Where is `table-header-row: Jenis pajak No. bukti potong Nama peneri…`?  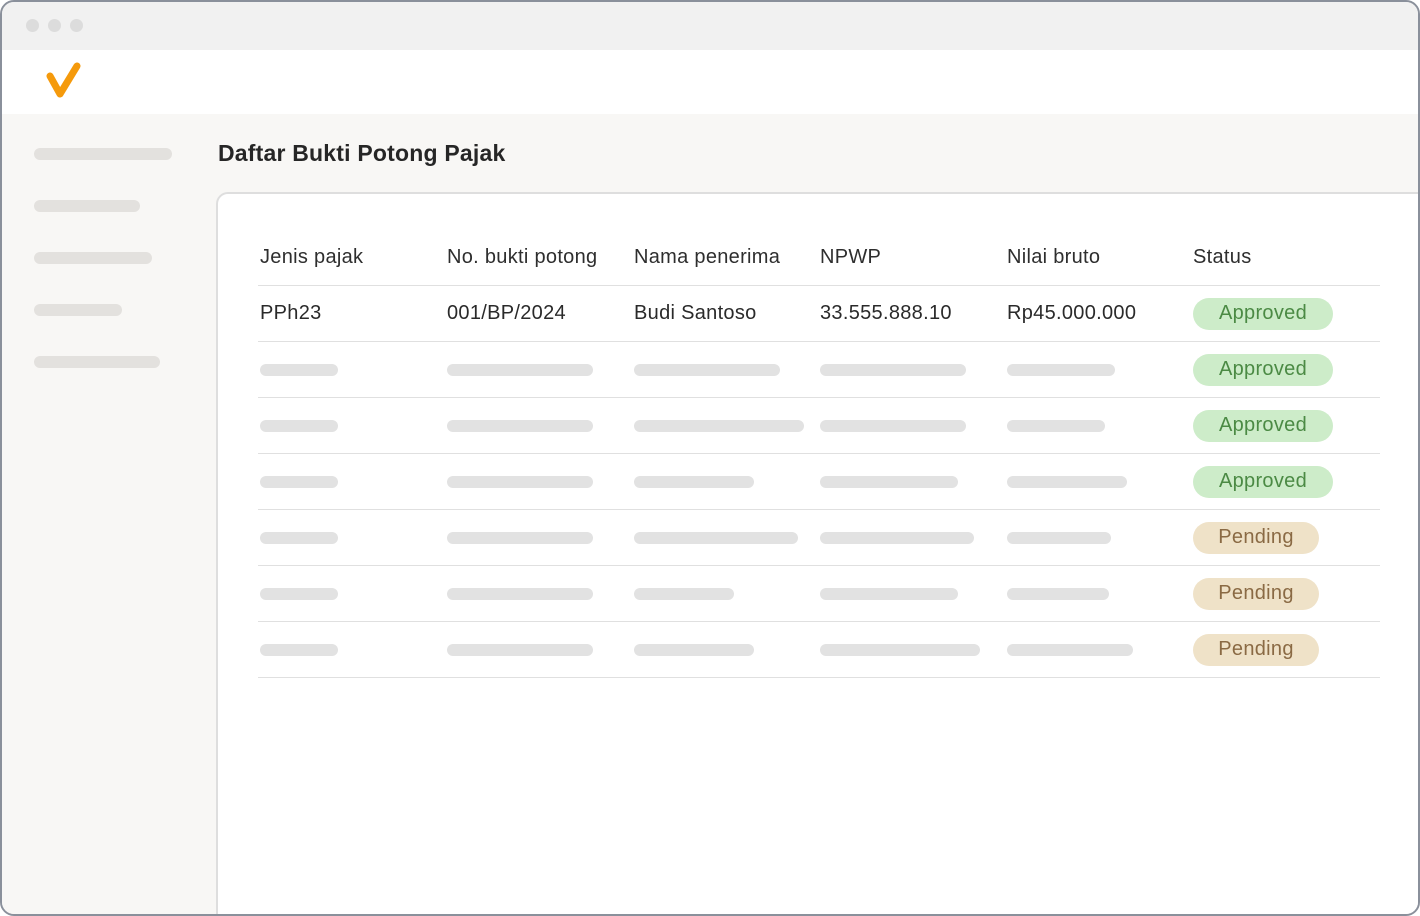 table-header-row: Jenis pajak No. bukti potong Nama peneri… is located at coordinates (819, 258).